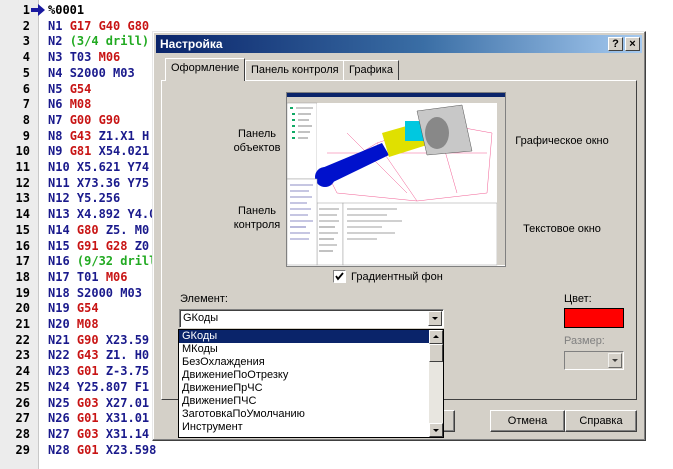  Describe the element at coordinates (22, 386) in the screenshot. I see `line-number: 25` at that location.